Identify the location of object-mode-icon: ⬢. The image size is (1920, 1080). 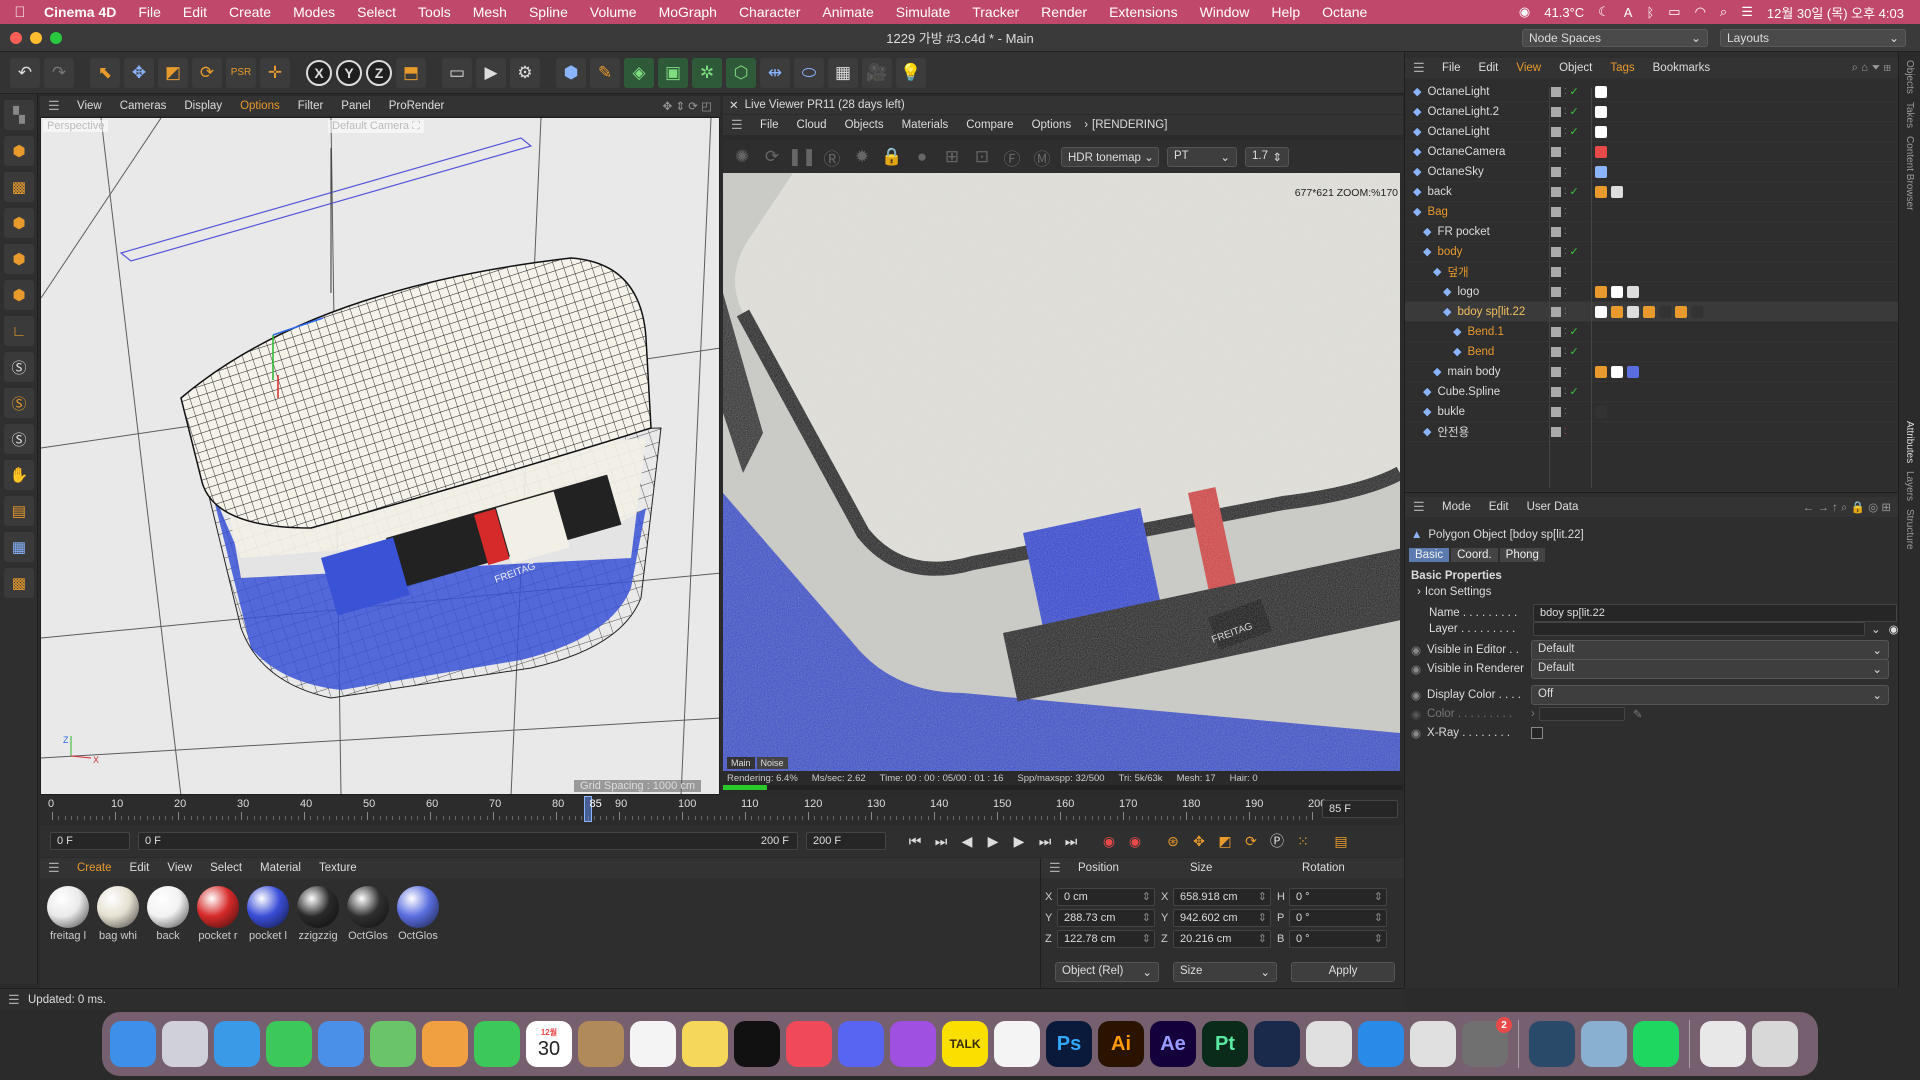
(19, 151).